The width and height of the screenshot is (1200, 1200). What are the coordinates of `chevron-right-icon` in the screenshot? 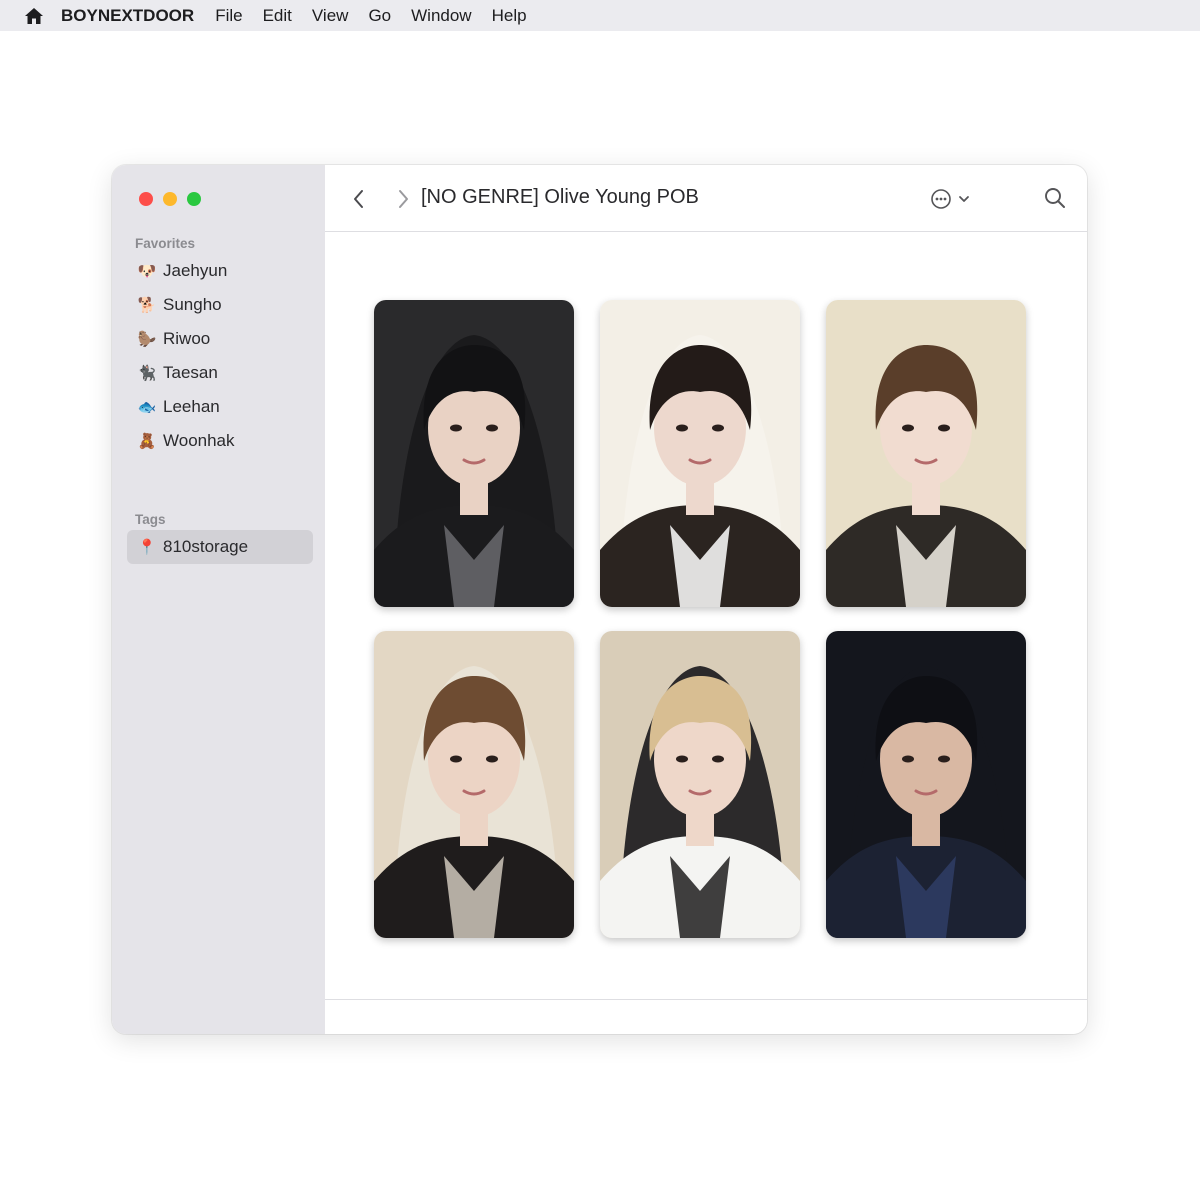 It's located at (403, 199).